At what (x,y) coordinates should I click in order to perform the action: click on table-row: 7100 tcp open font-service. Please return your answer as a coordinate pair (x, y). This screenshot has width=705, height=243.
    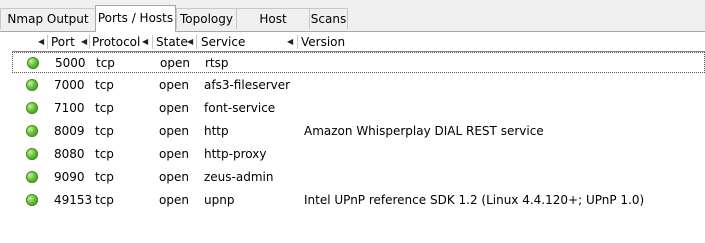
    Looking at the image, I should click on (358, 108).